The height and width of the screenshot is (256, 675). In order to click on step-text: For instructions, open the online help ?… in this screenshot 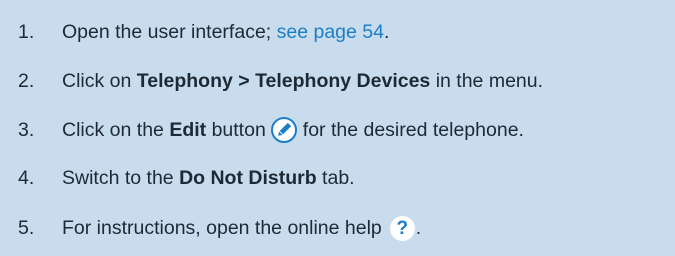, I will do `click(242, 228)`.